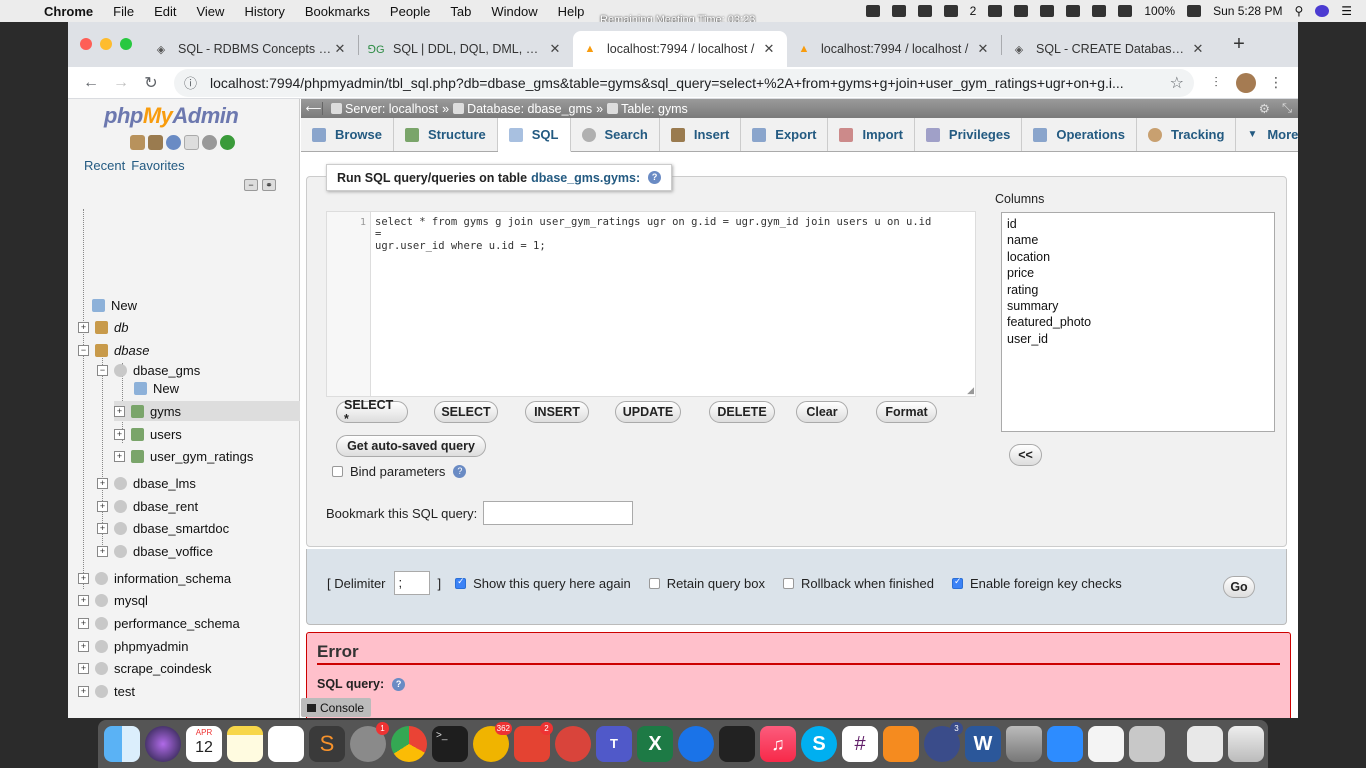  What do you see at coordinates (227, 142) in the screenshot?
I see `reload-nav-icon` at bounding box center [227, 142].